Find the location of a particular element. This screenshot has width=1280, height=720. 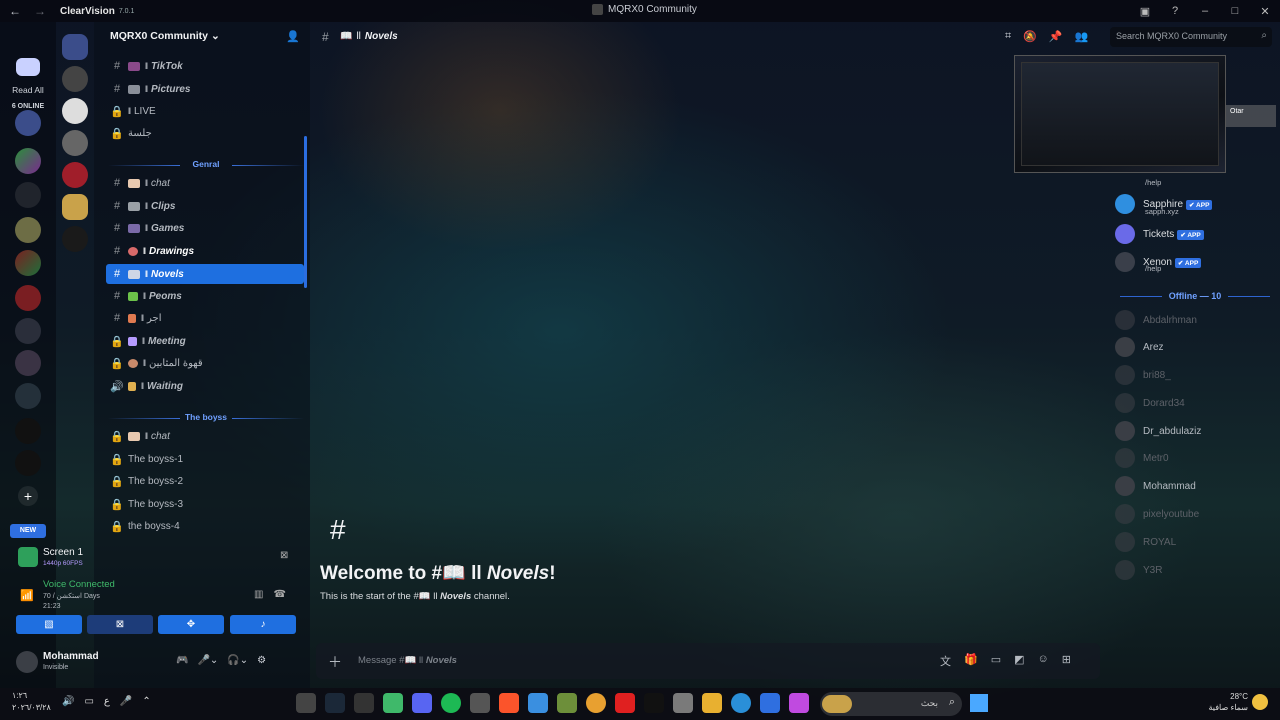

member-offline: Abdalrhman is located at coordinates (1156, 320).